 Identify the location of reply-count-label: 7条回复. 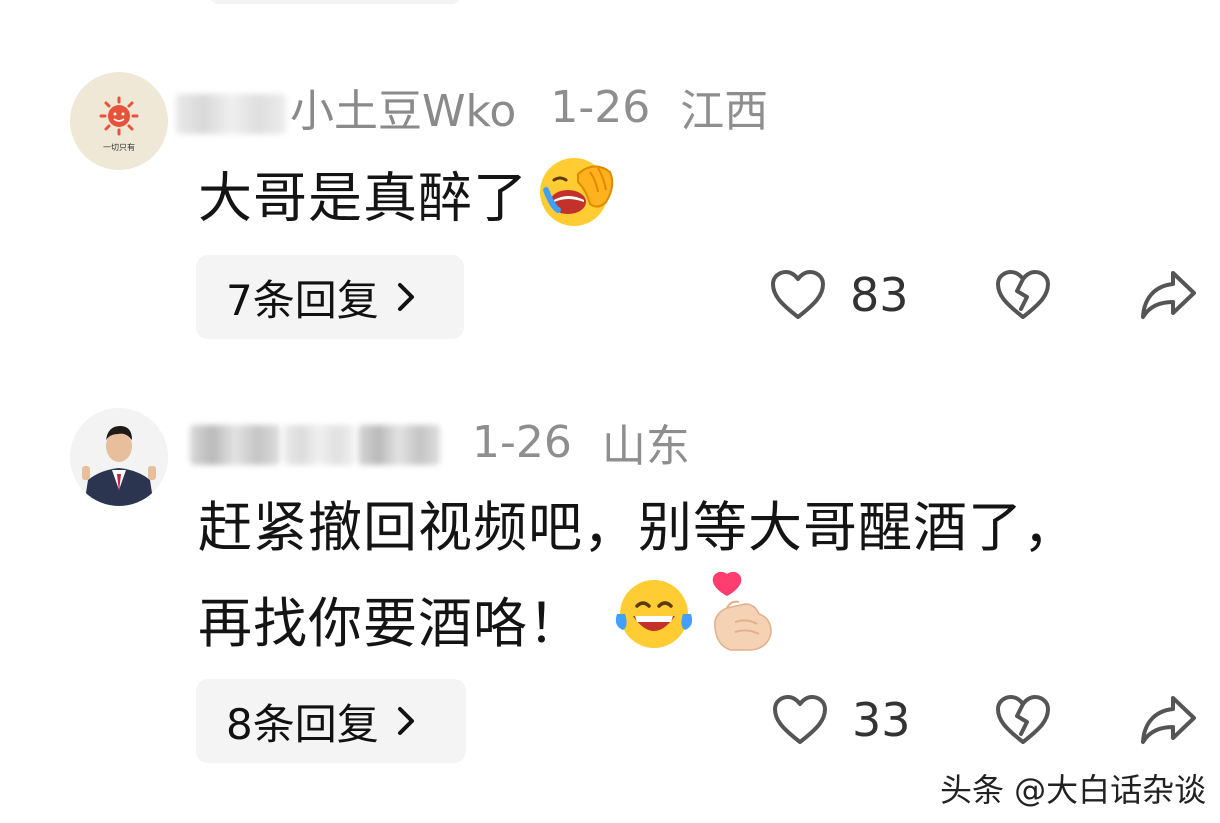
(302, 300).